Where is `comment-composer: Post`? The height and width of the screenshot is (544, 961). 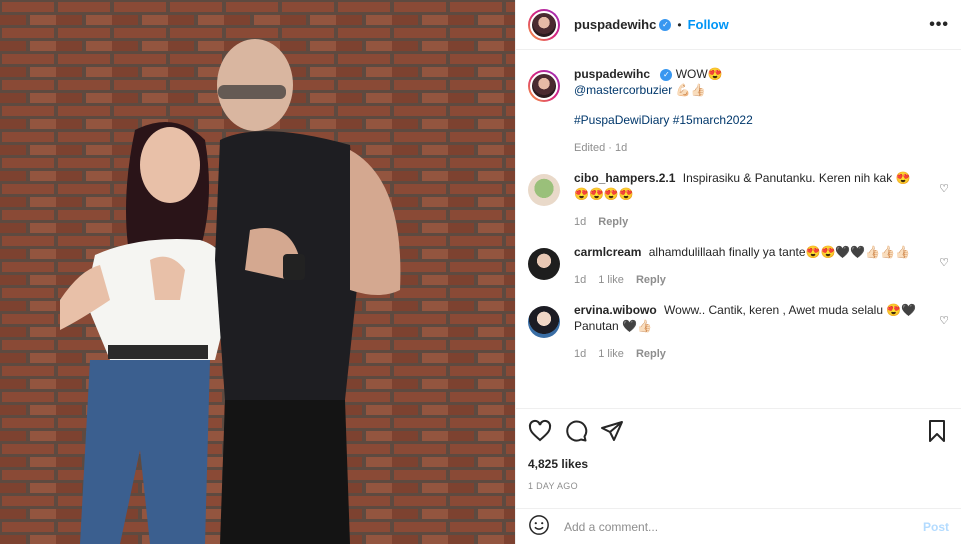 comment-composer: Post is located at coordinates (738, 526).